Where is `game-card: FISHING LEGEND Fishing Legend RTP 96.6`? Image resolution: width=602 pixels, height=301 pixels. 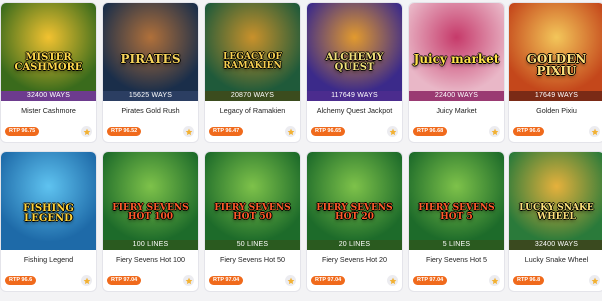 game-card: FISHING LEGEND Fishing Legend RTP 96.6 is located at coordinates (48, 221).